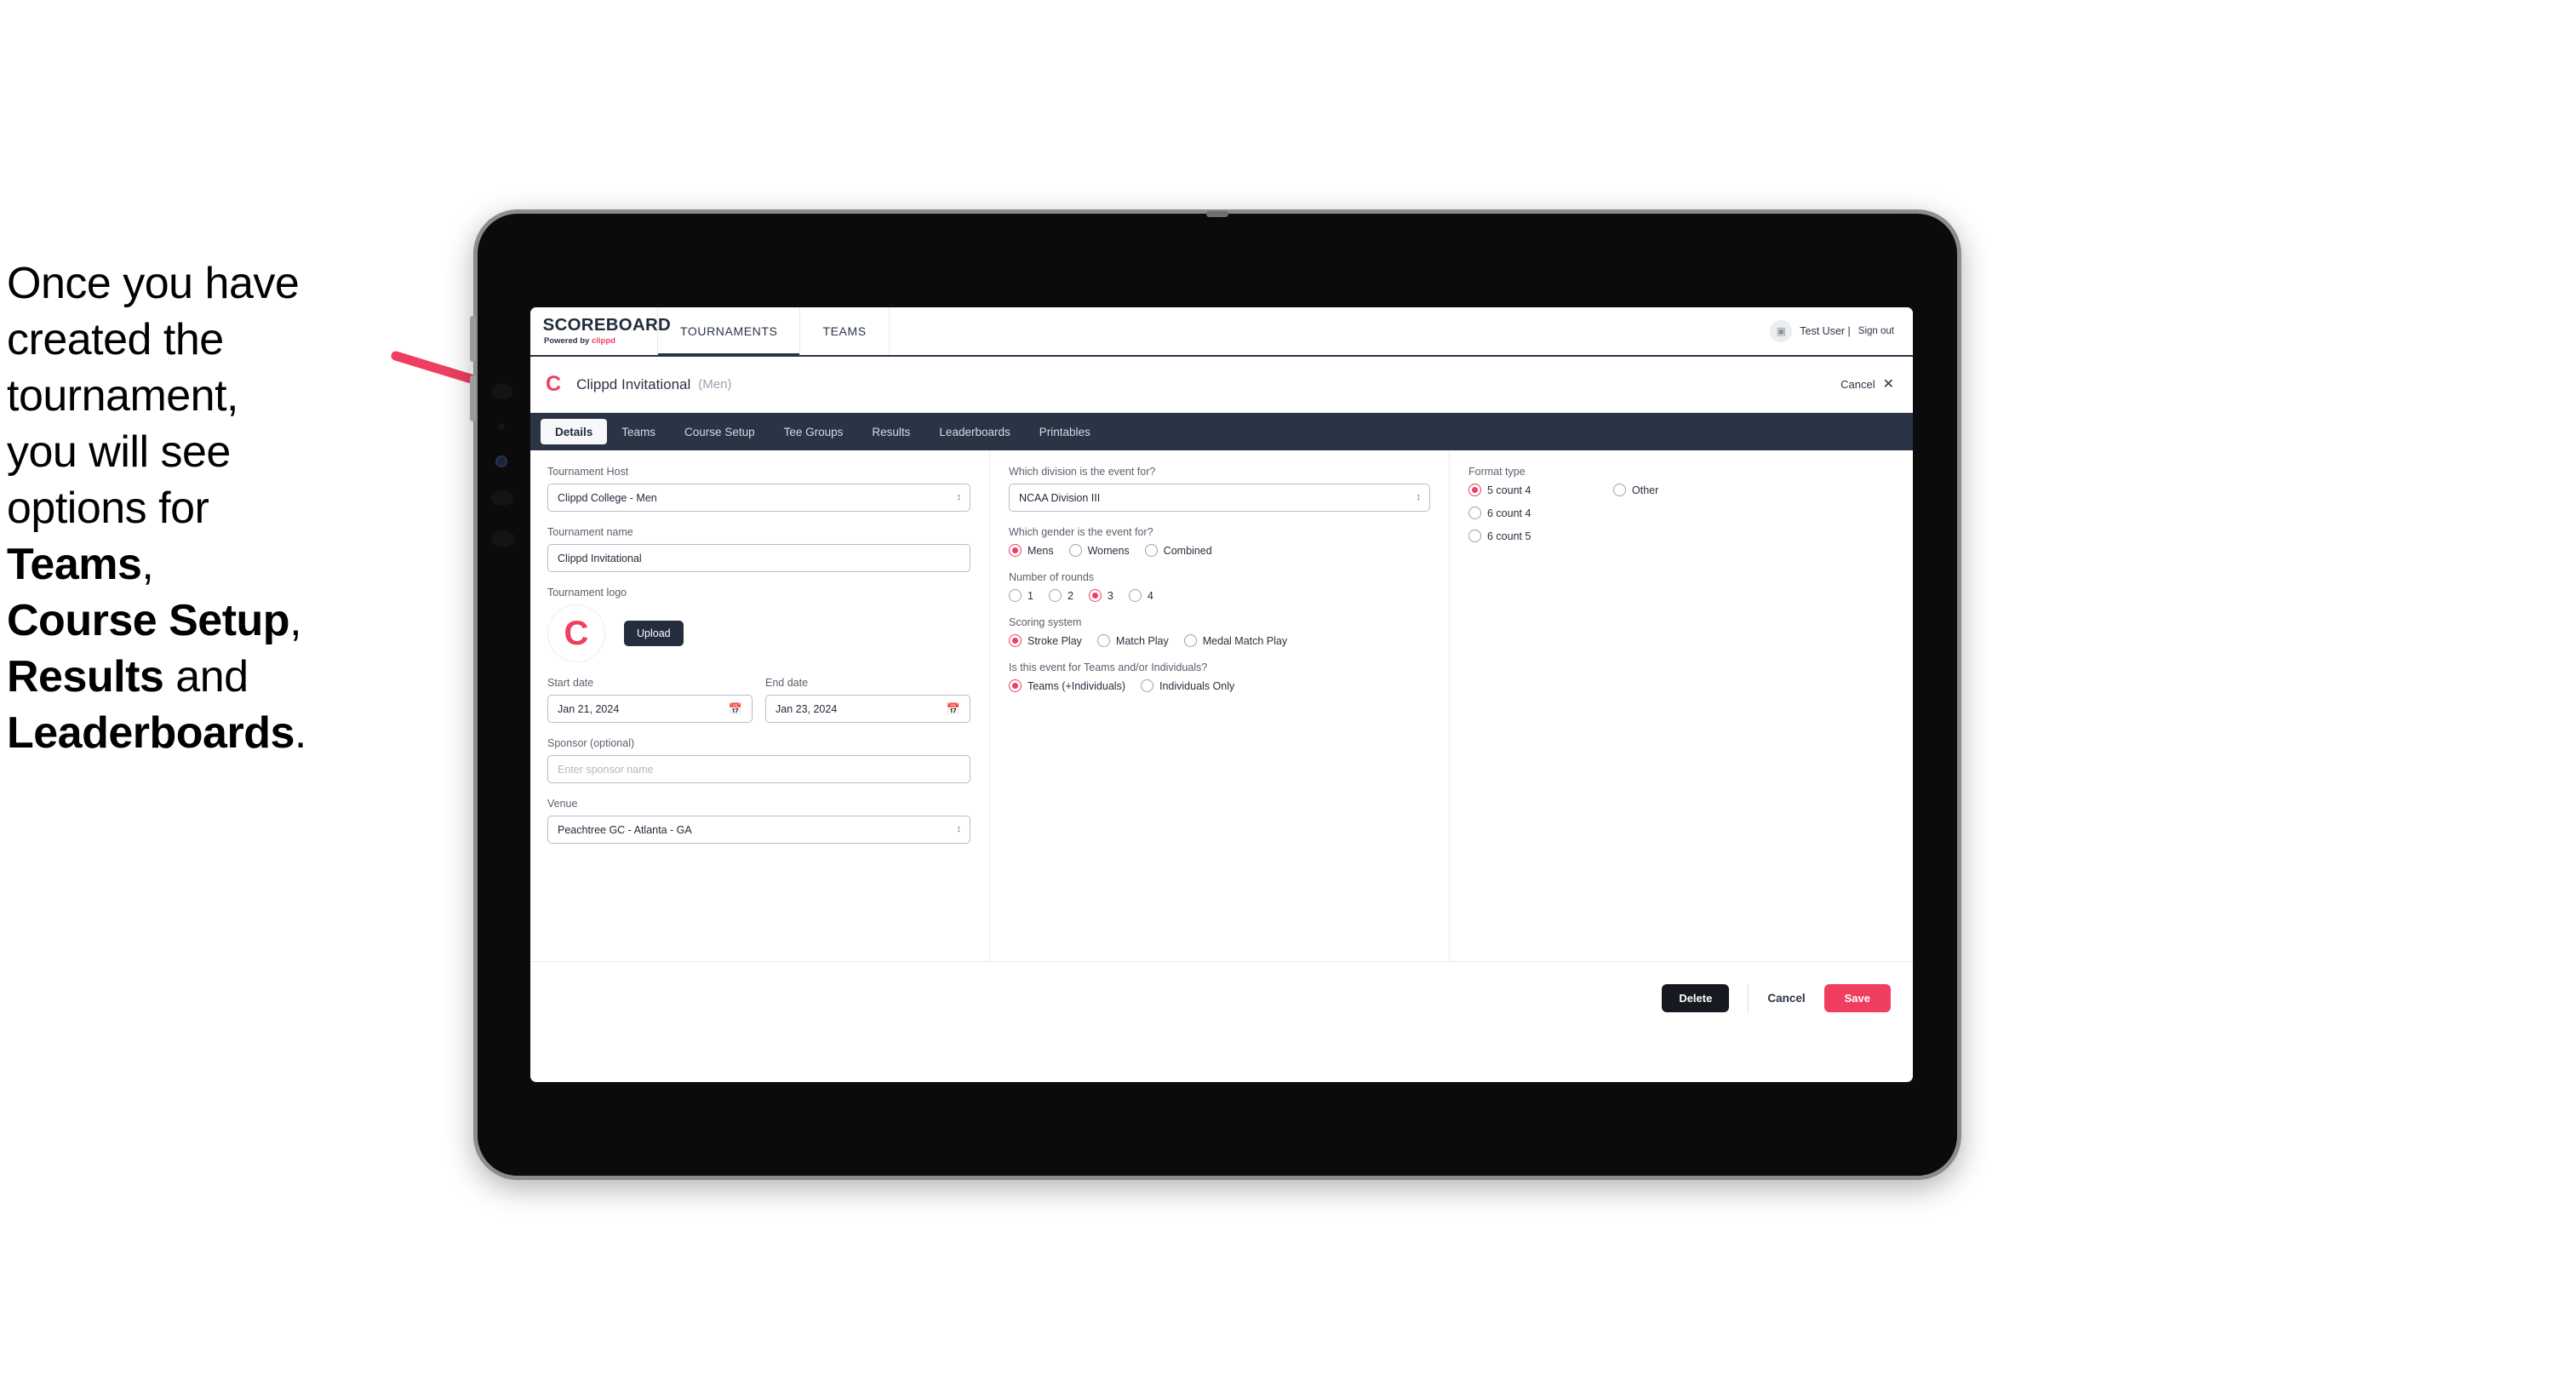 The width and height of the screenshot is (2576, 1386). I want to click on topnav-spacer, so click(1331, 331).